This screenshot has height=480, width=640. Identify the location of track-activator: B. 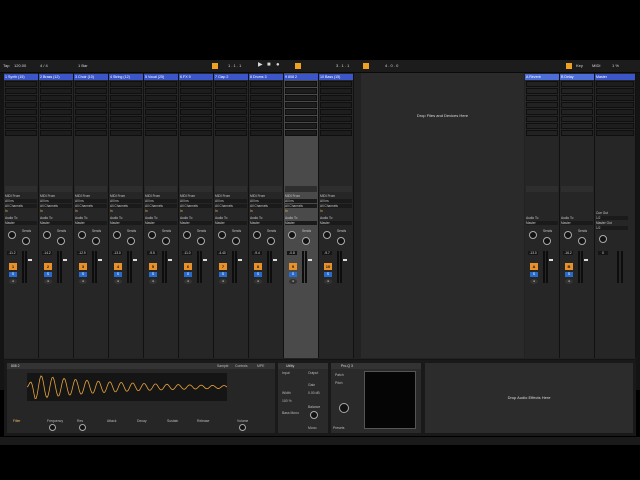
(569, 266).